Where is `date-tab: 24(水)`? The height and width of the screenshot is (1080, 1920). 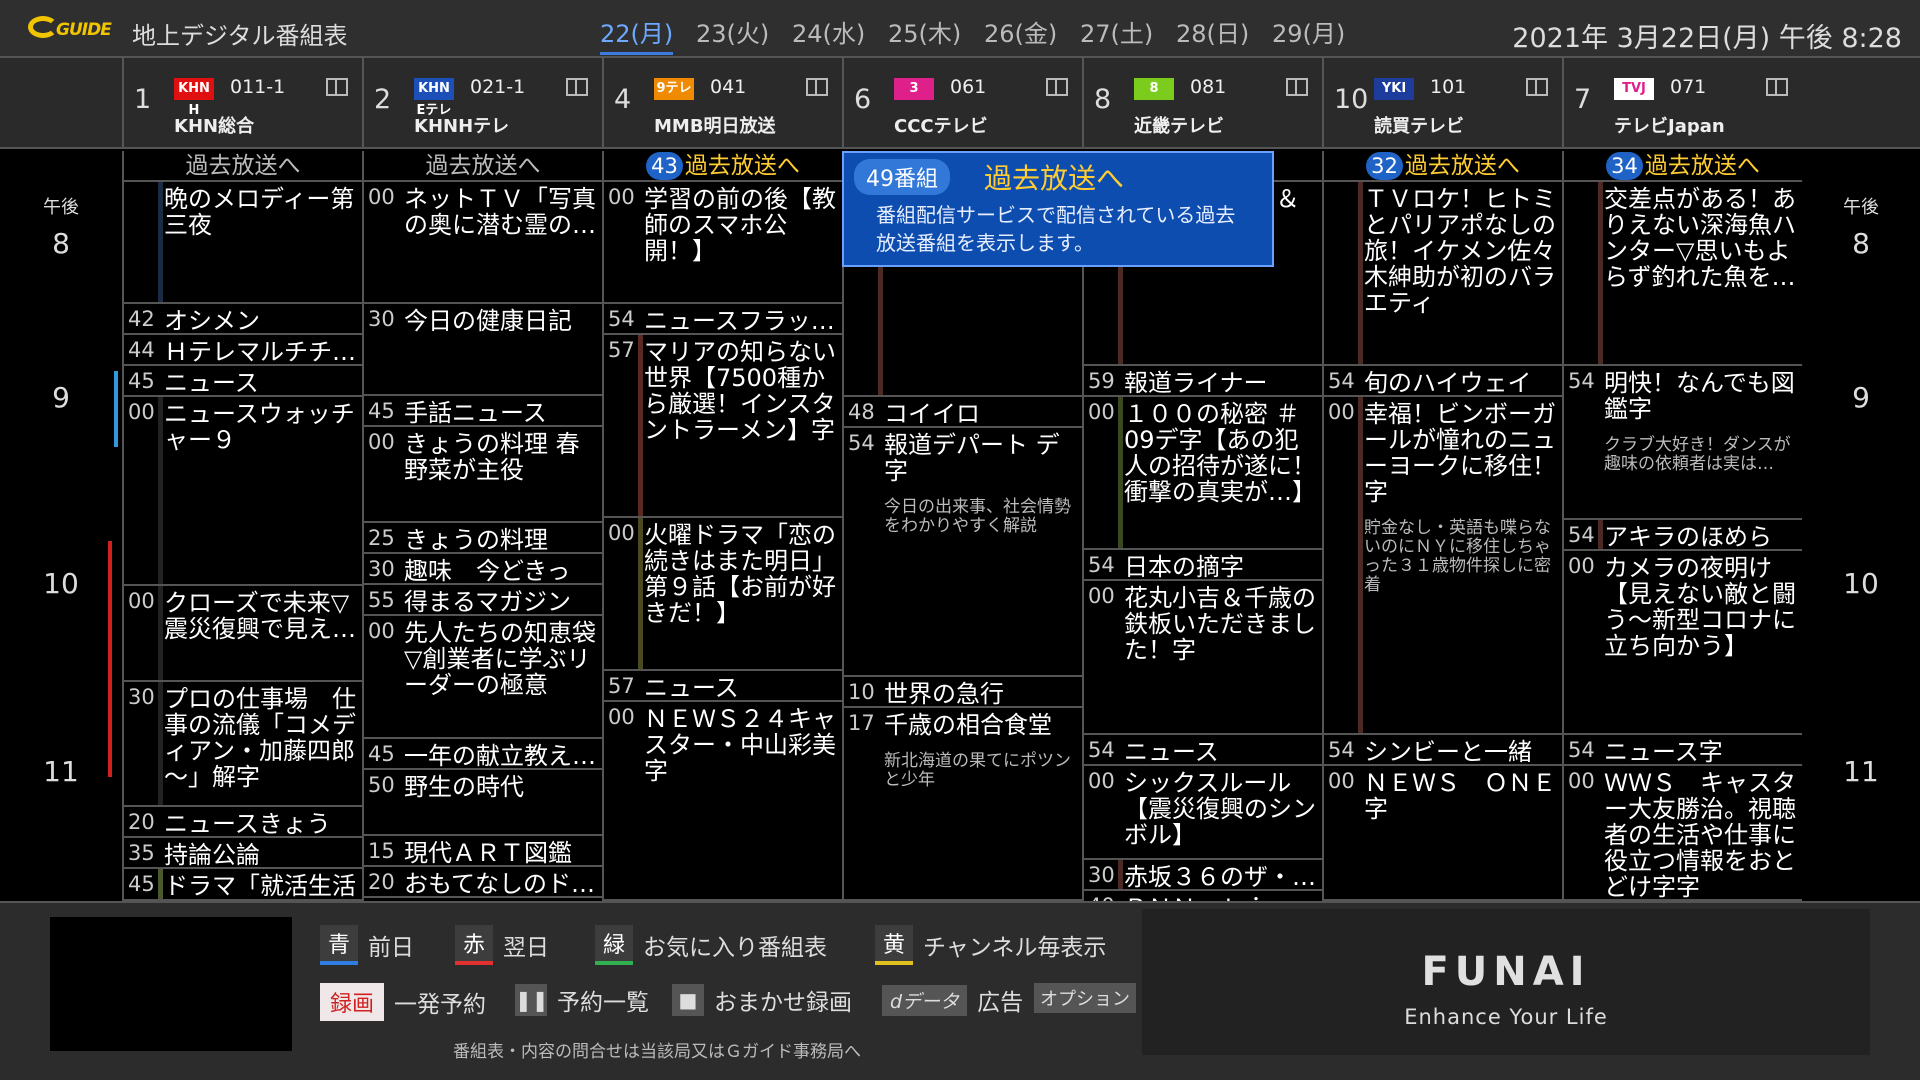 date-tab: 24(水) is located at coordinates (840, 31).